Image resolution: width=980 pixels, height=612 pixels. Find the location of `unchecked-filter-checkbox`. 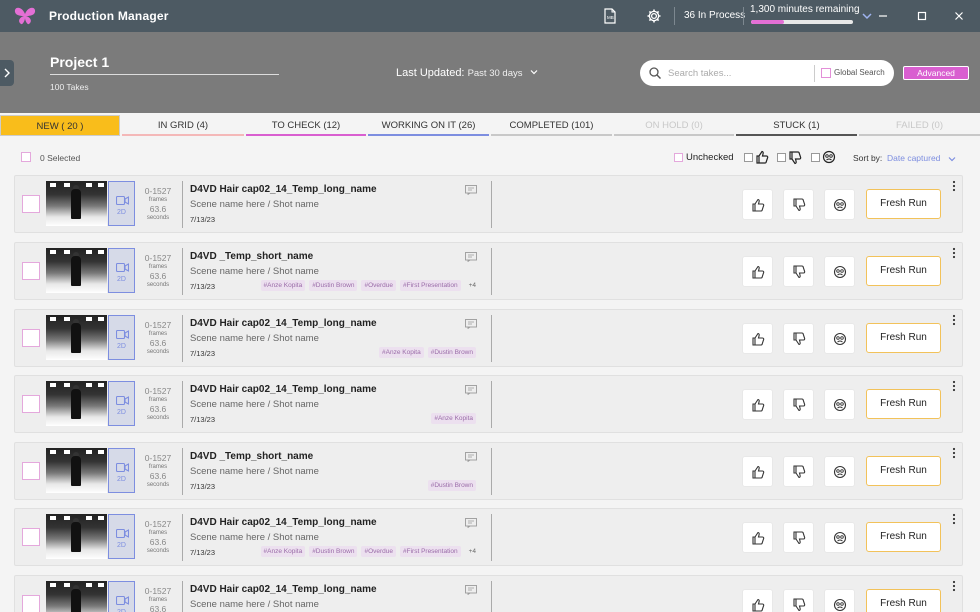

unchecked-filter-checkbox is located at coordinates (678, 157).